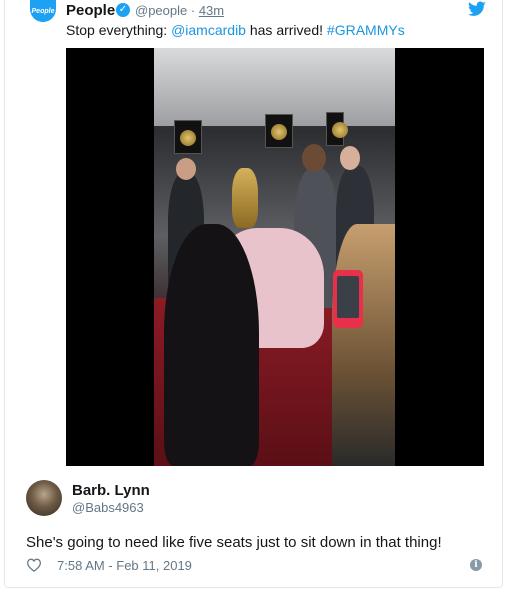  What do you see at coordinates (161, 10) in the screenshot?
I see `quoted-author-handle: @people` at bounding box center [161, 10].